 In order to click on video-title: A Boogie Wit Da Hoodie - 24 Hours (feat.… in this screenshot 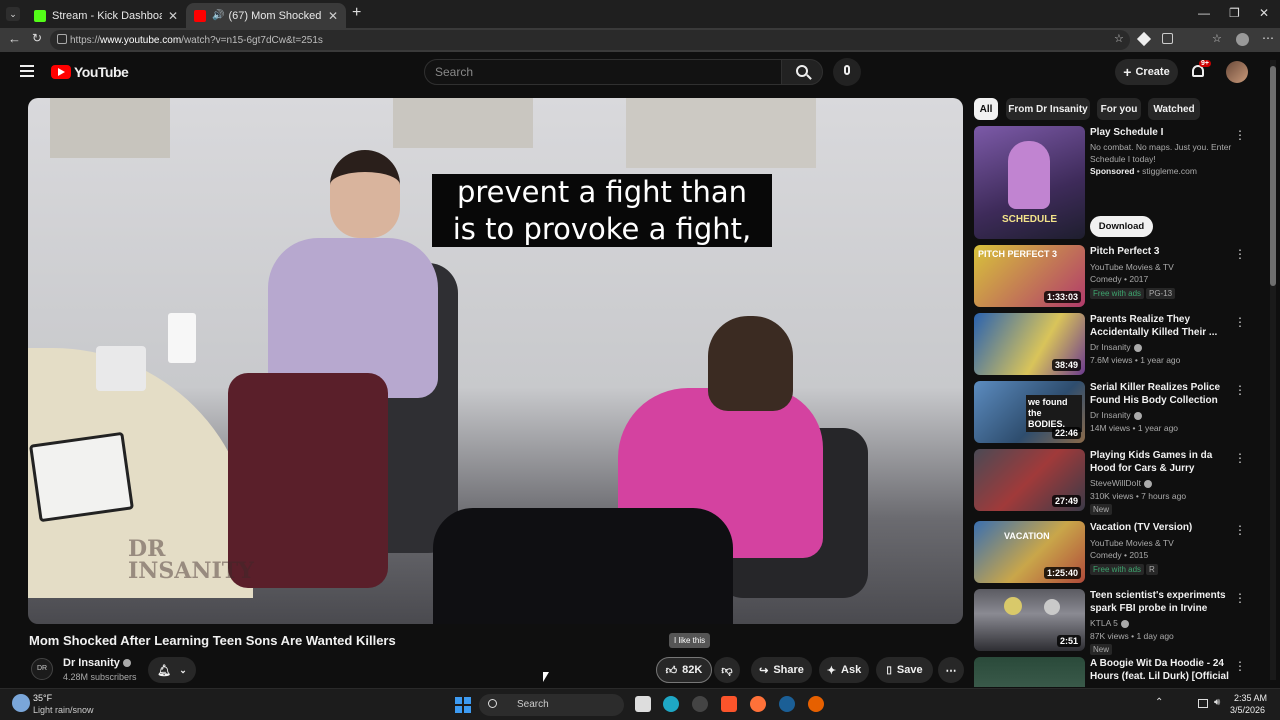, I will do `click(1161, 672)`.